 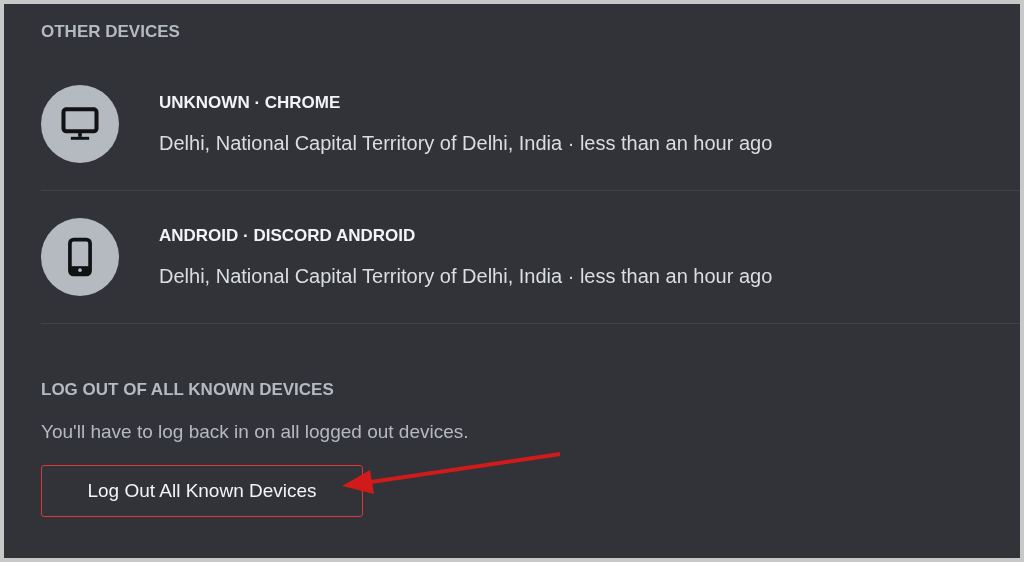 What do you see at coordinates (187, 390) in the screenshot?
I see `section-heading: LOG OUT OF ALL KNOWN DEVICES` at bounding box center [187, 390].